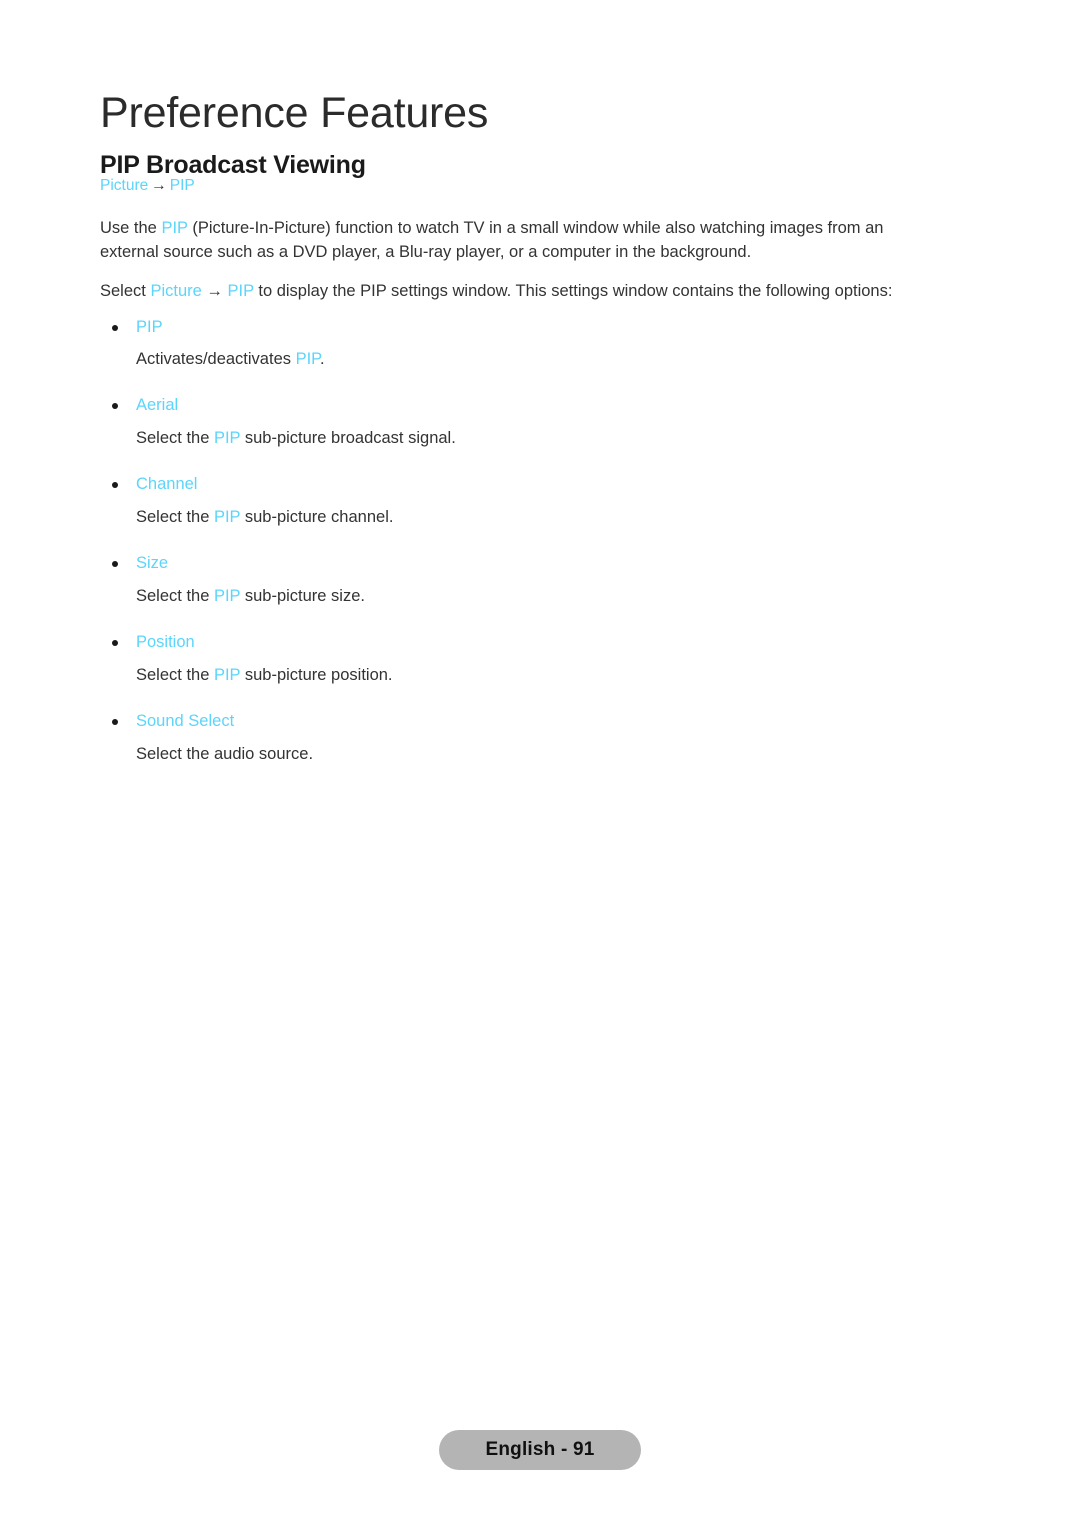 Image resolution: width=1080 pixels, height=1519 pixels. I want to click on option-description: Select the PIP sub-picture channel., so click(522, 518).